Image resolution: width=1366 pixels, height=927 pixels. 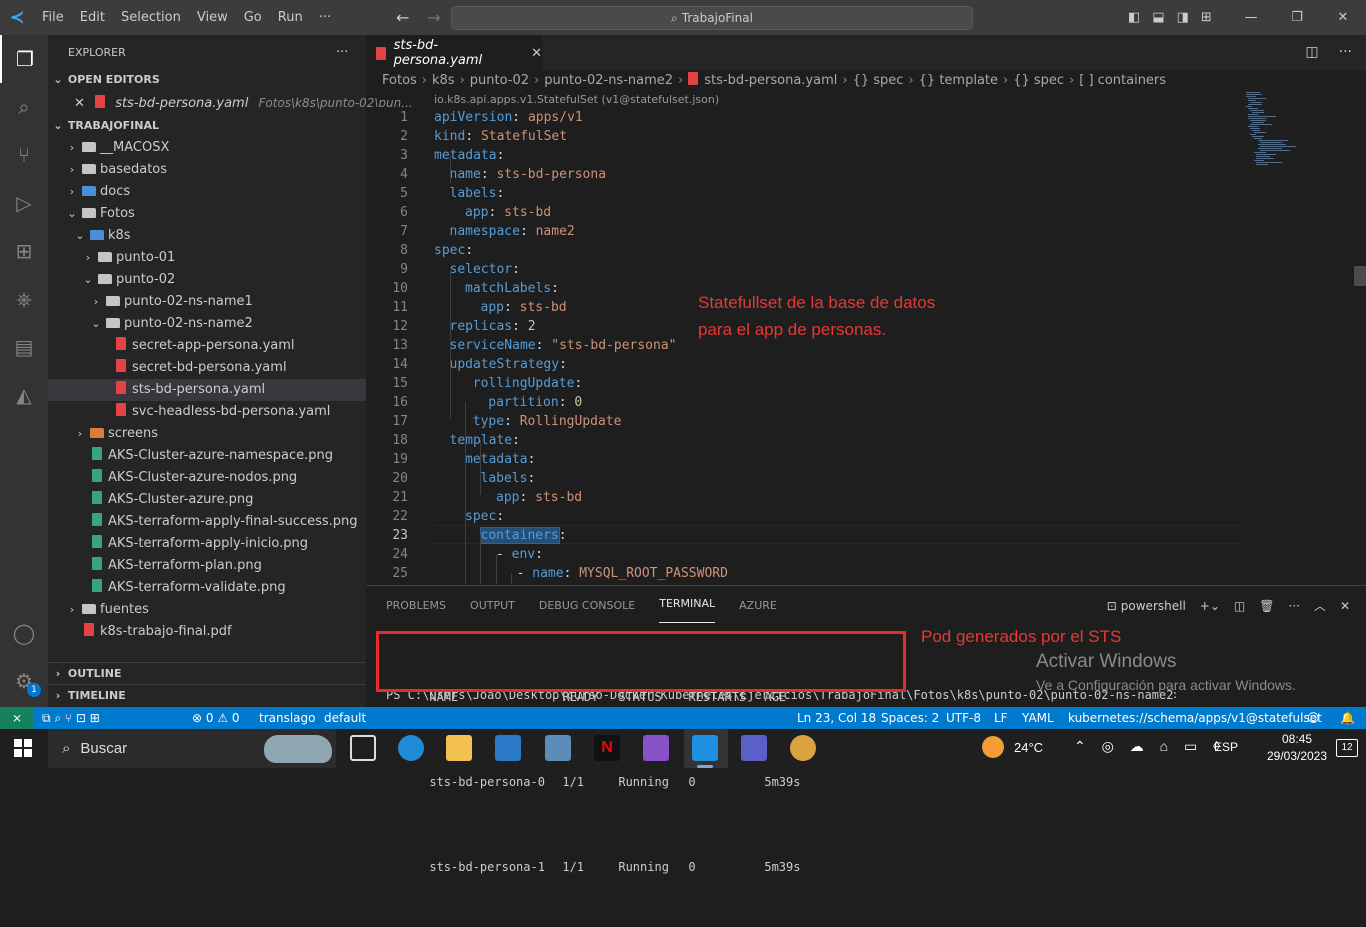 What do you see at coordinates (411, 748) in the screenshot?
I see `edge-icon` at bounding box center [411, 748].